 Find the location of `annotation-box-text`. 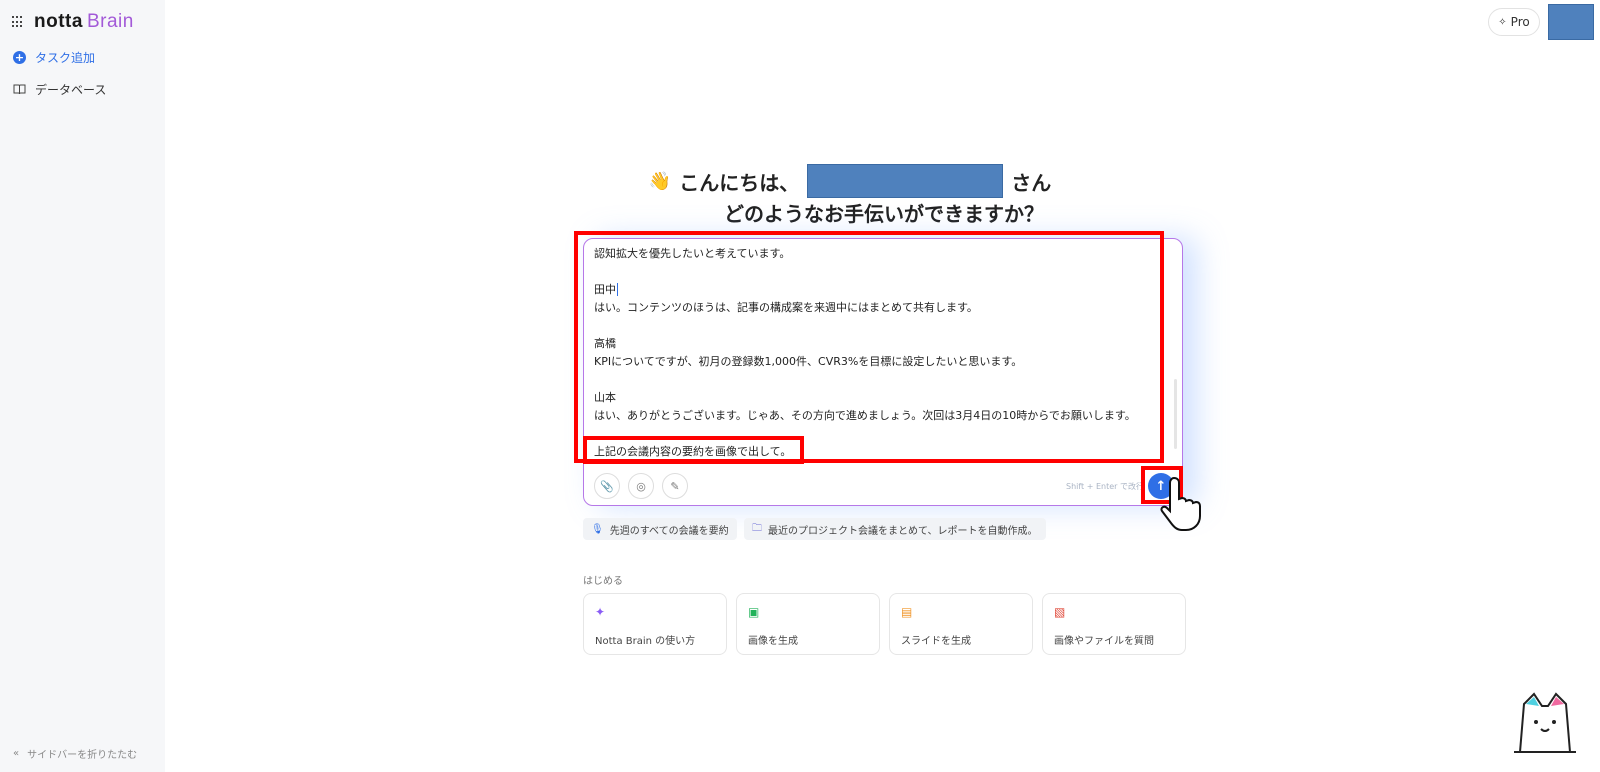

annotation-box-text is located at coordinates (869, 347).